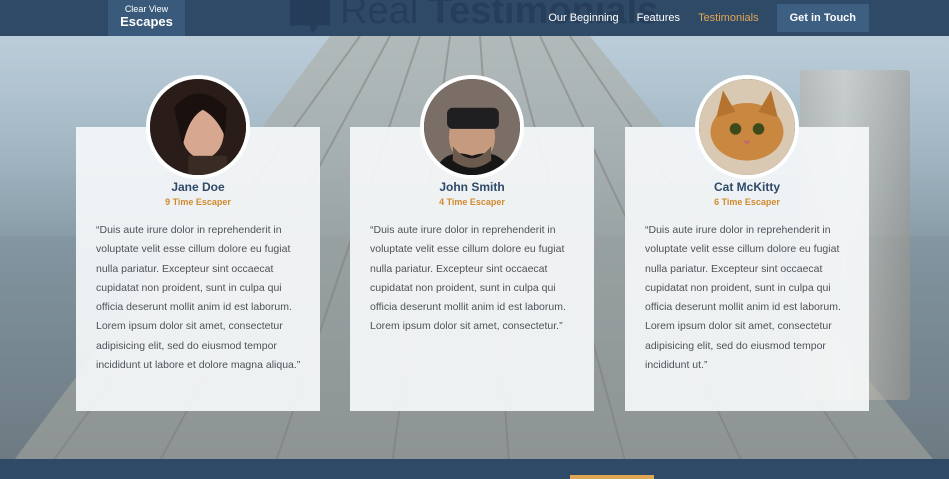  I want to click on nav-testimonials: Testimonials, so click(728, 18).